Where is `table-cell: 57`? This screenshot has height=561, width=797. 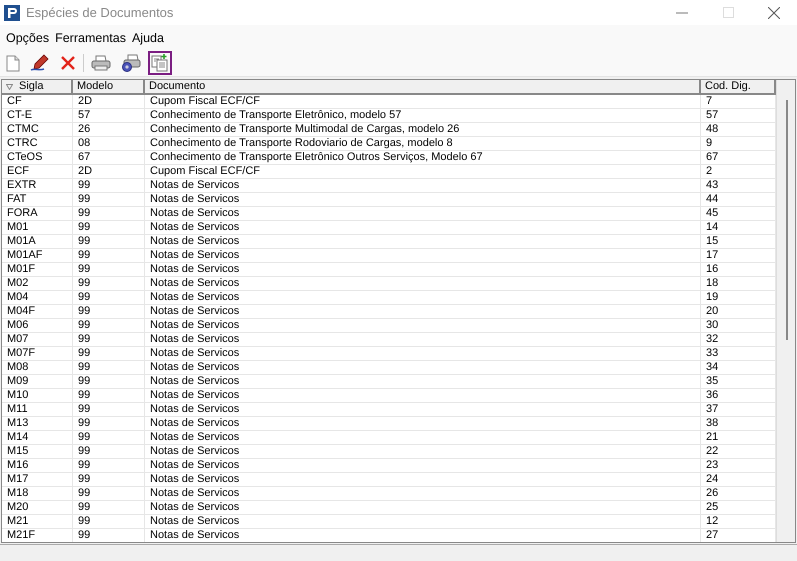 table-cell: 57 is located at coordinates (109, 116).